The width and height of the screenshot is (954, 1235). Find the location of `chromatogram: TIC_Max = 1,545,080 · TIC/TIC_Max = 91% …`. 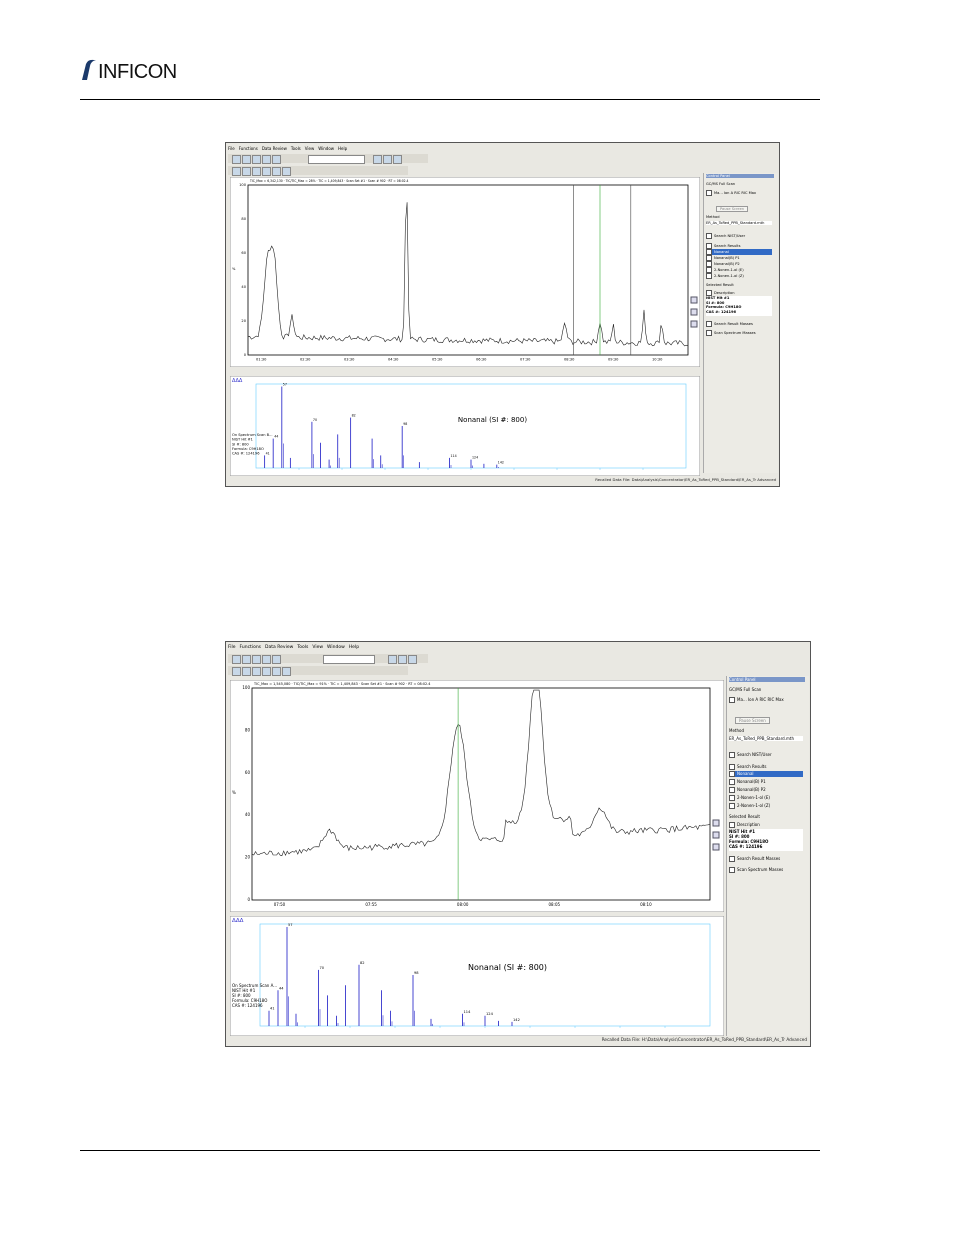

chromatogram: TIC_Max = 1,545,080 · TIC/TIC_Max = 91% … is located at coordinates (477, 796).